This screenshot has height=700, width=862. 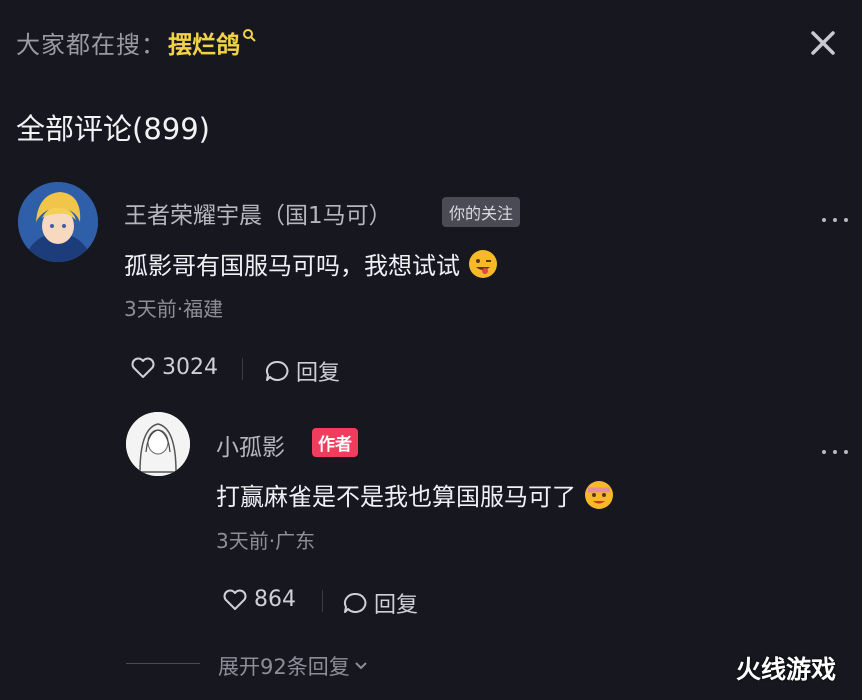 I want to click on search-icon, so click(x=249, y=35).